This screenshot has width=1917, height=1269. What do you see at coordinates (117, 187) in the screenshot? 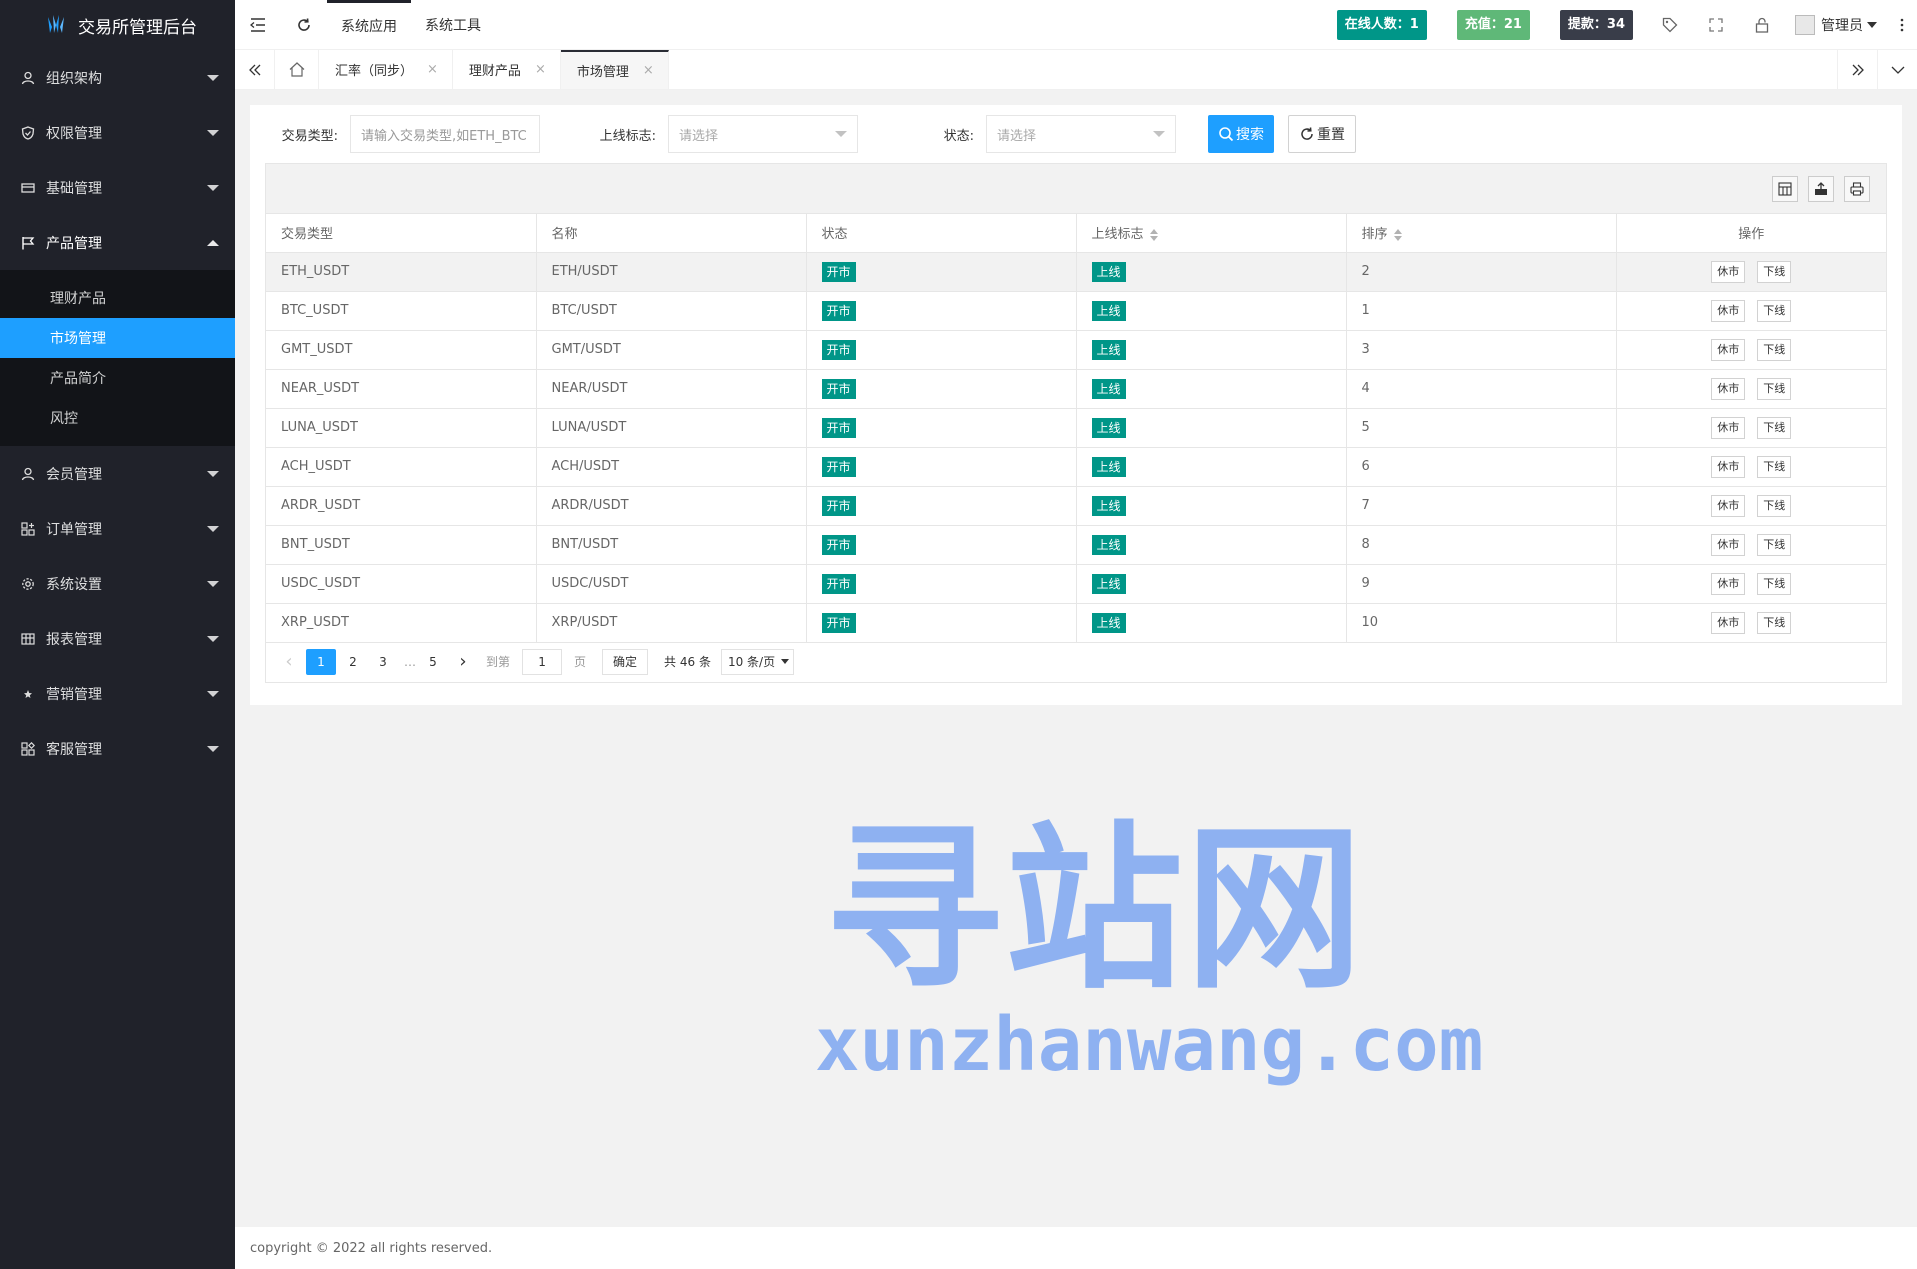
I see `sidebar-item-basic: 基础管理` at bounding box center [117, 187].